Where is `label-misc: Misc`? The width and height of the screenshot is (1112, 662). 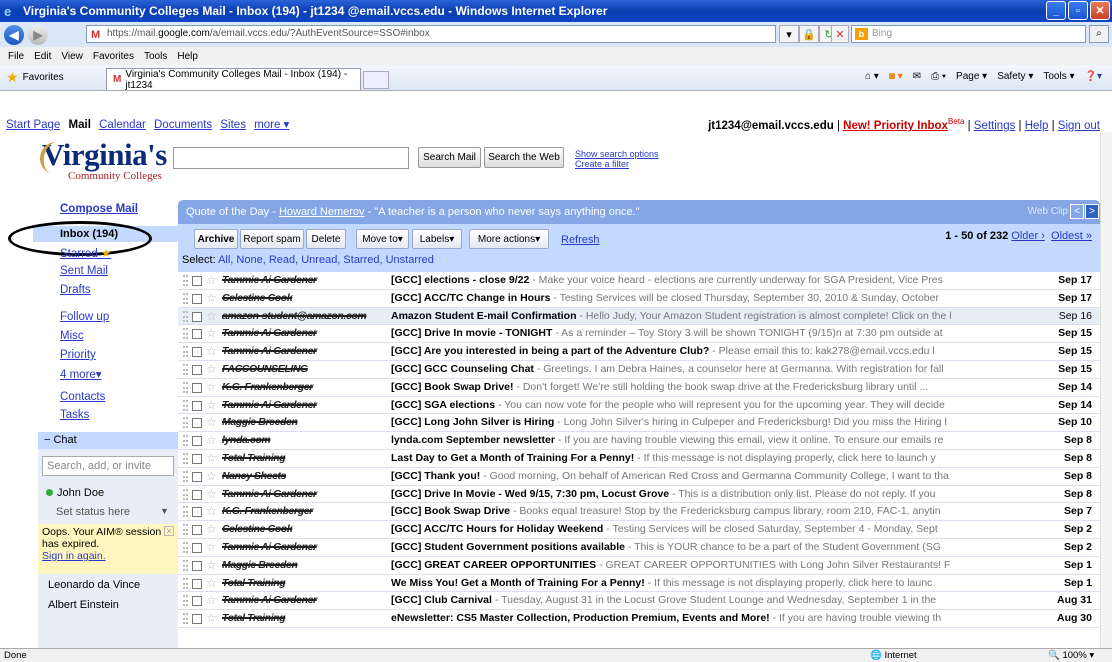
label-misc: Misc is located at coordinates (72, 336).